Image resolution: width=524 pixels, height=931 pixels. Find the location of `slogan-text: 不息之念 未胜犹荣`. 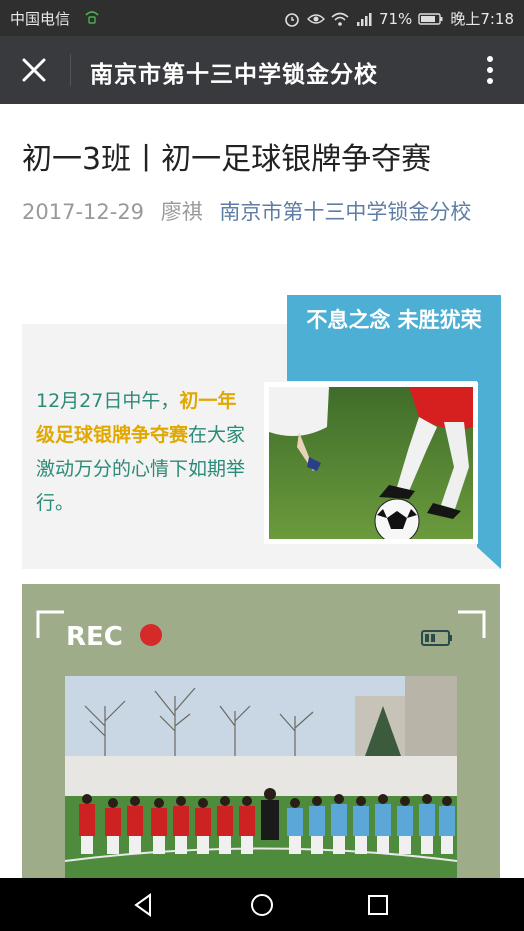

slogan-text: 不息之念 未胜犹荣 is located at coordinates (394, 320).